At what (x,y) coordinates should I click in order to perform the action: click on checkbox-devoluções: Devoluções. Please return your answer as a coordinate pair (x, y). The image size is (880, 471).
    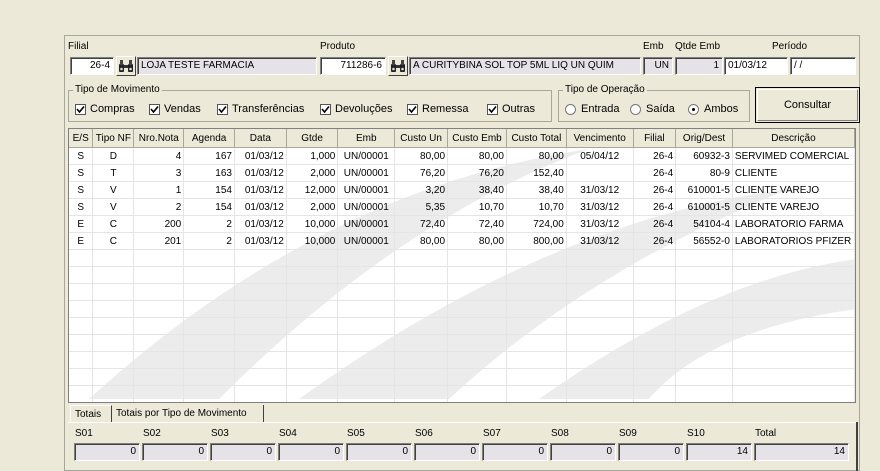
    Looking at the image, I should click on (356, 109).